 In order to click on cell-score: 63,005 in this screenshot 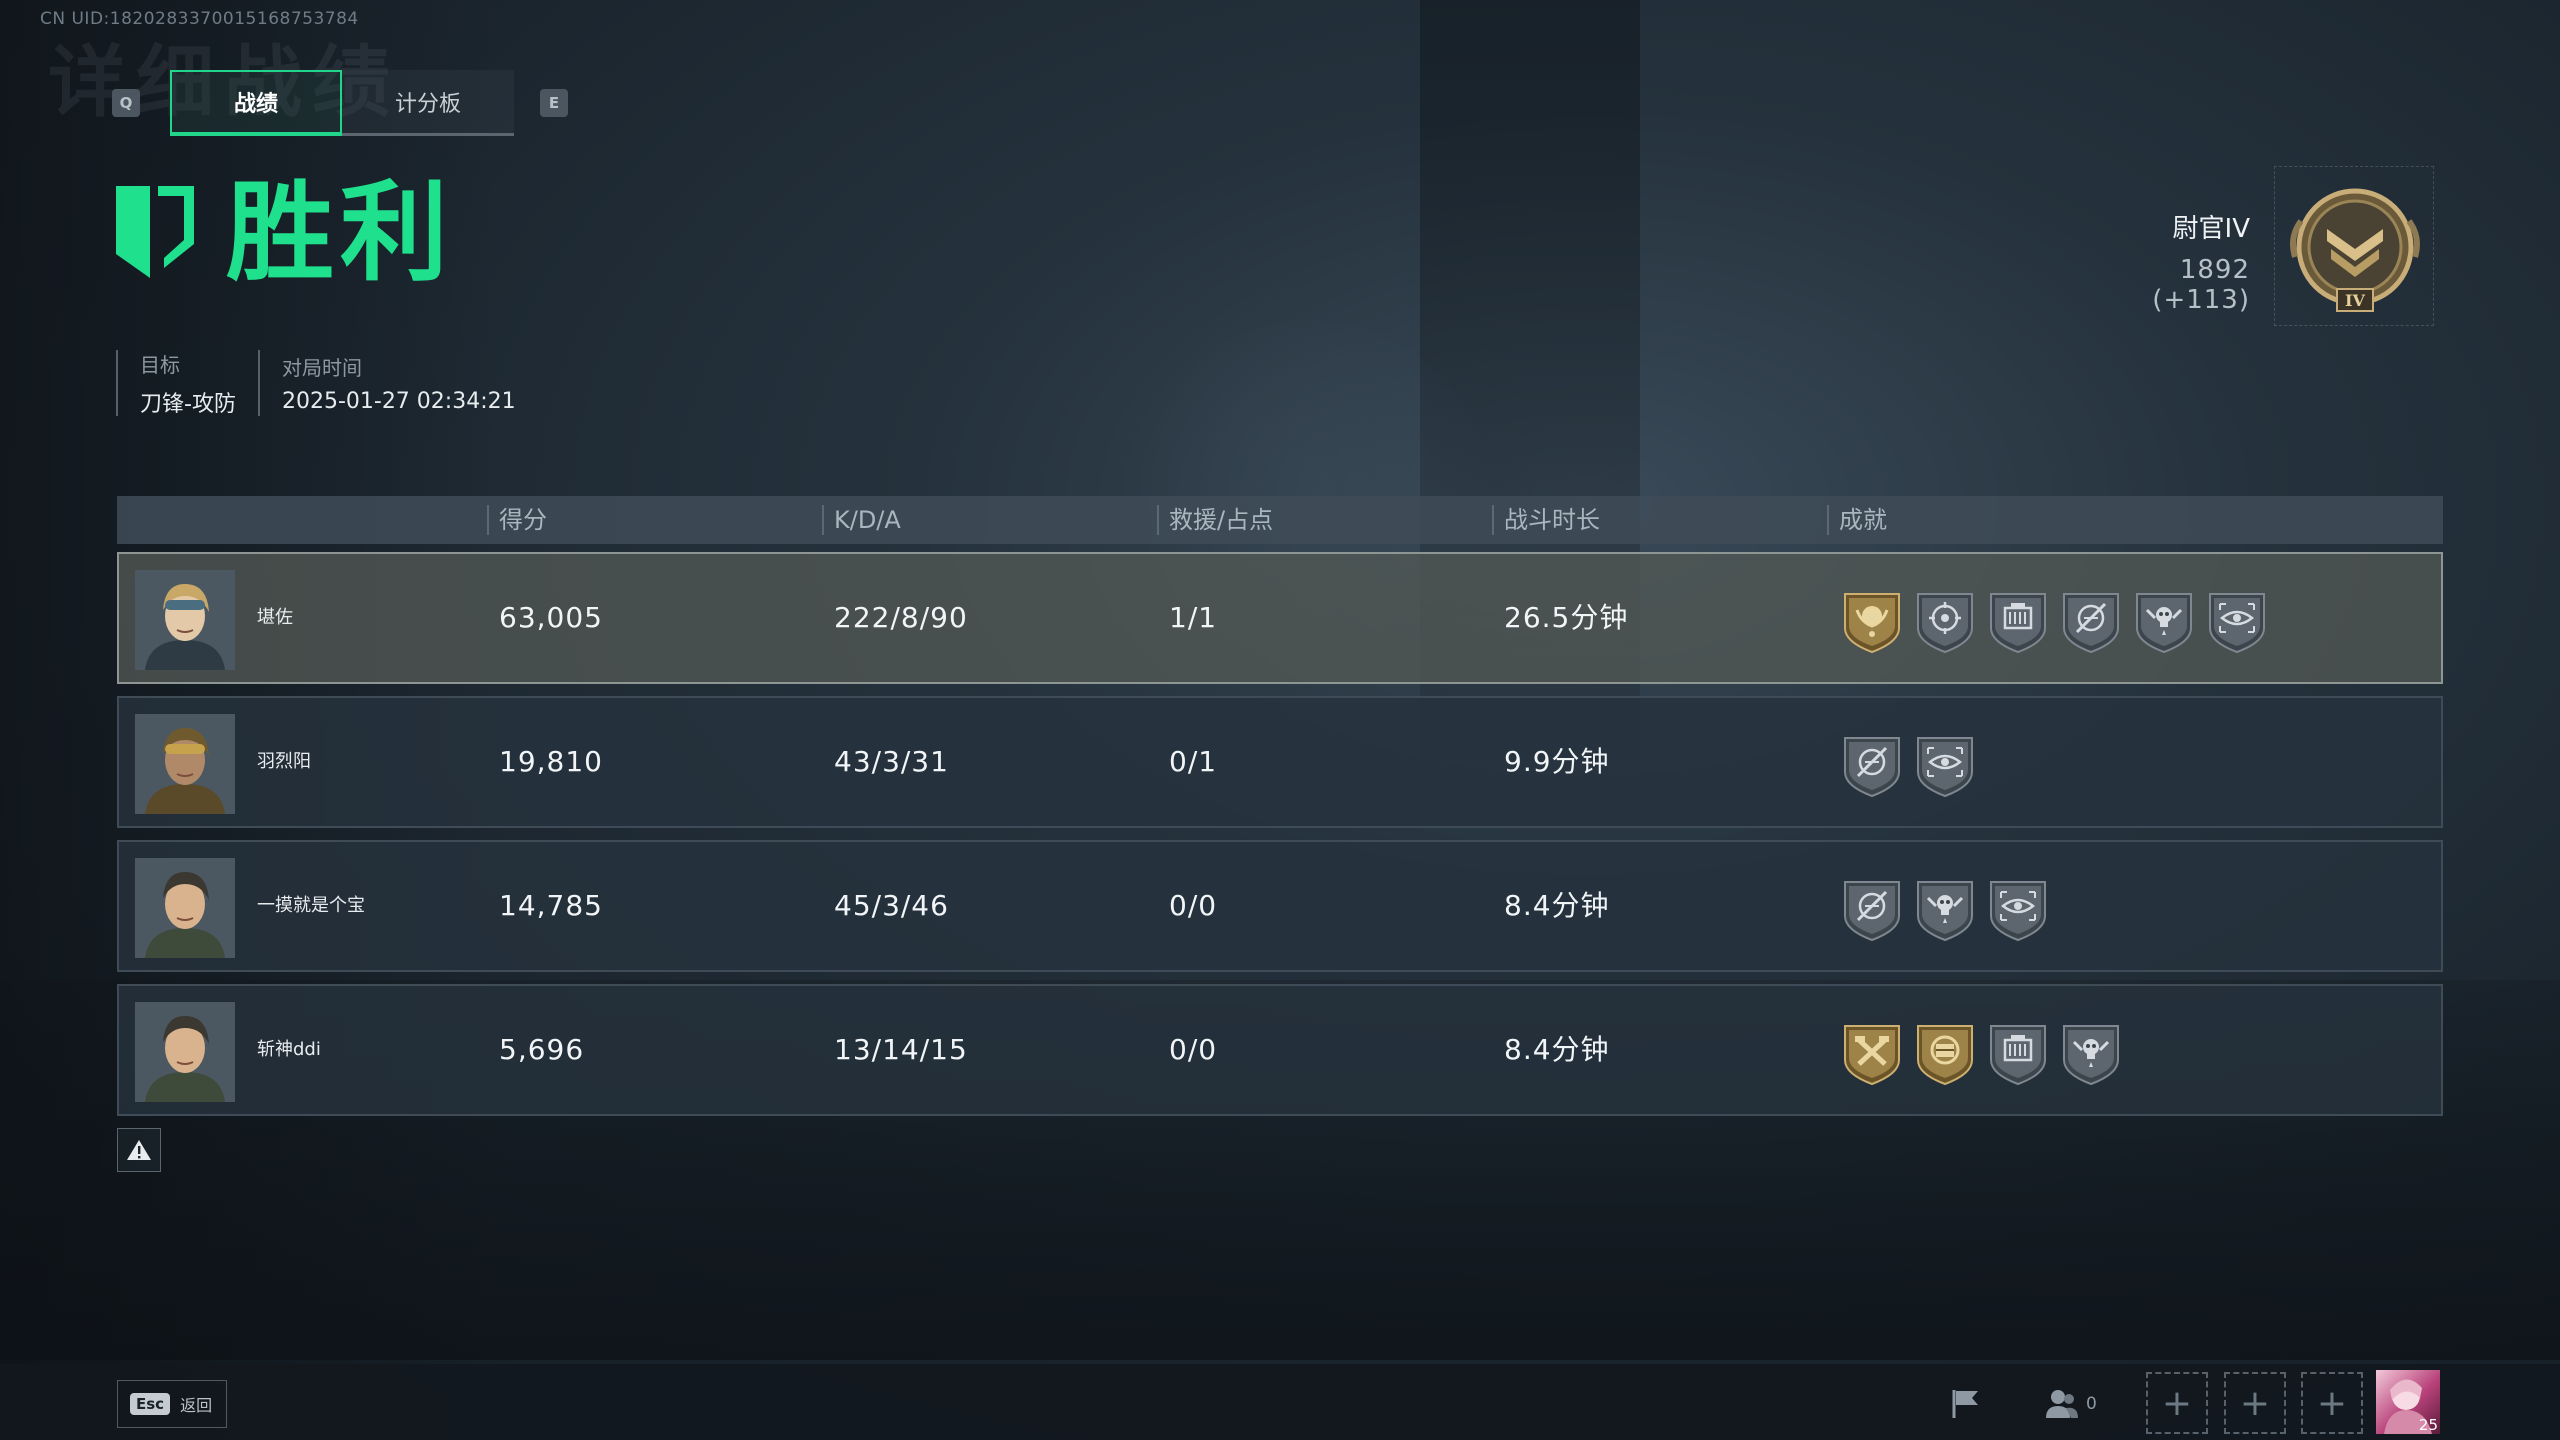, I will do `click(551, 617)`.